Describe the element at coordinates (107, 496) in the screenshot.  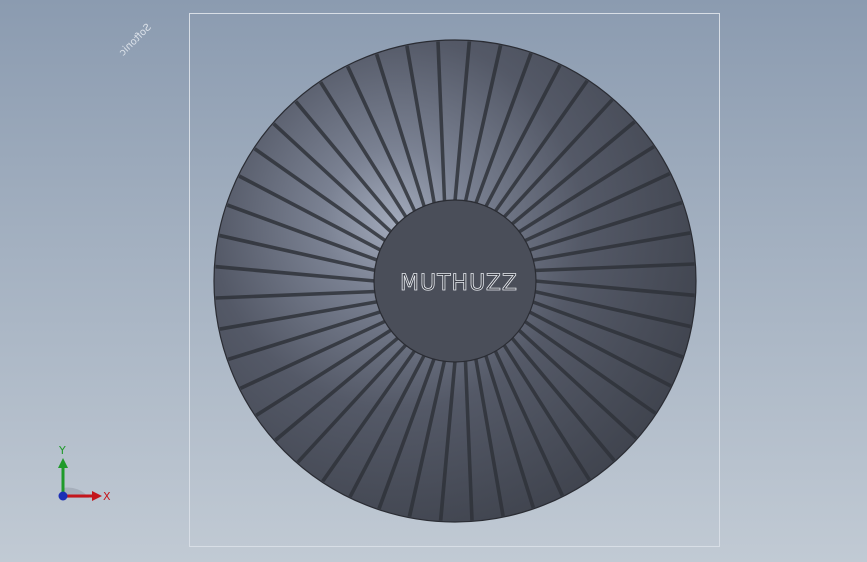
I see `x-axis-label: X` at that location.